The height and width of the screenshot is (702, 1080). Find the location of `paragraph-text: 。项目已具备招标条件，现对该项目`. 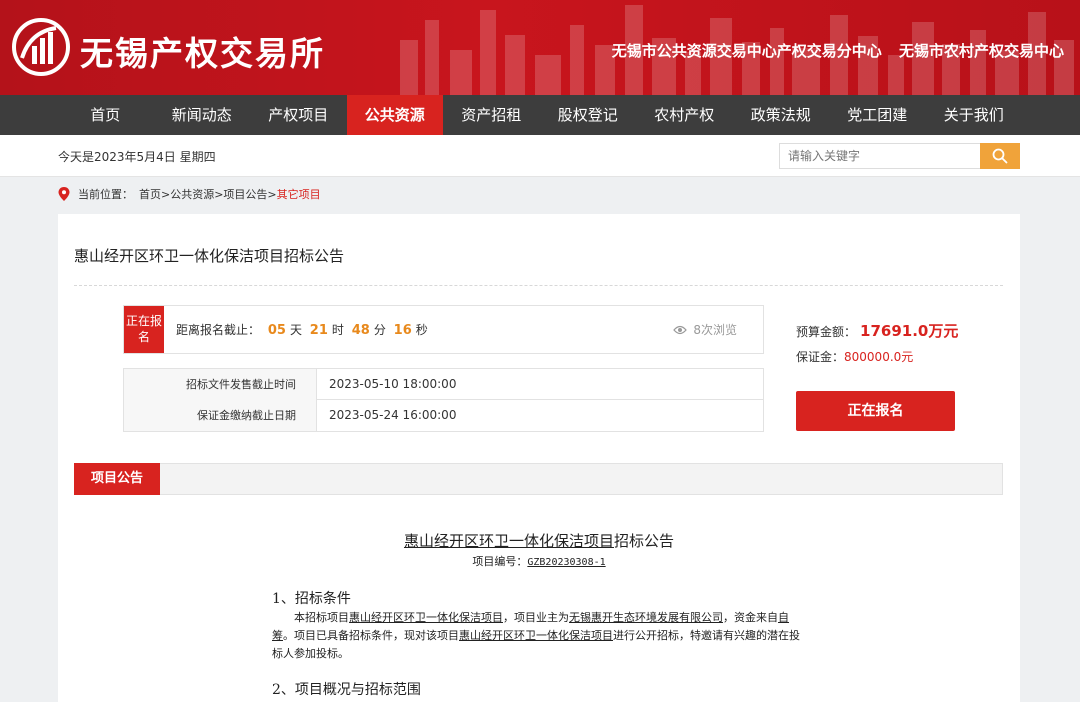

paragraph-text: 。项目已具备招标条件，现对该项目 is located at coordinates (371, 635).